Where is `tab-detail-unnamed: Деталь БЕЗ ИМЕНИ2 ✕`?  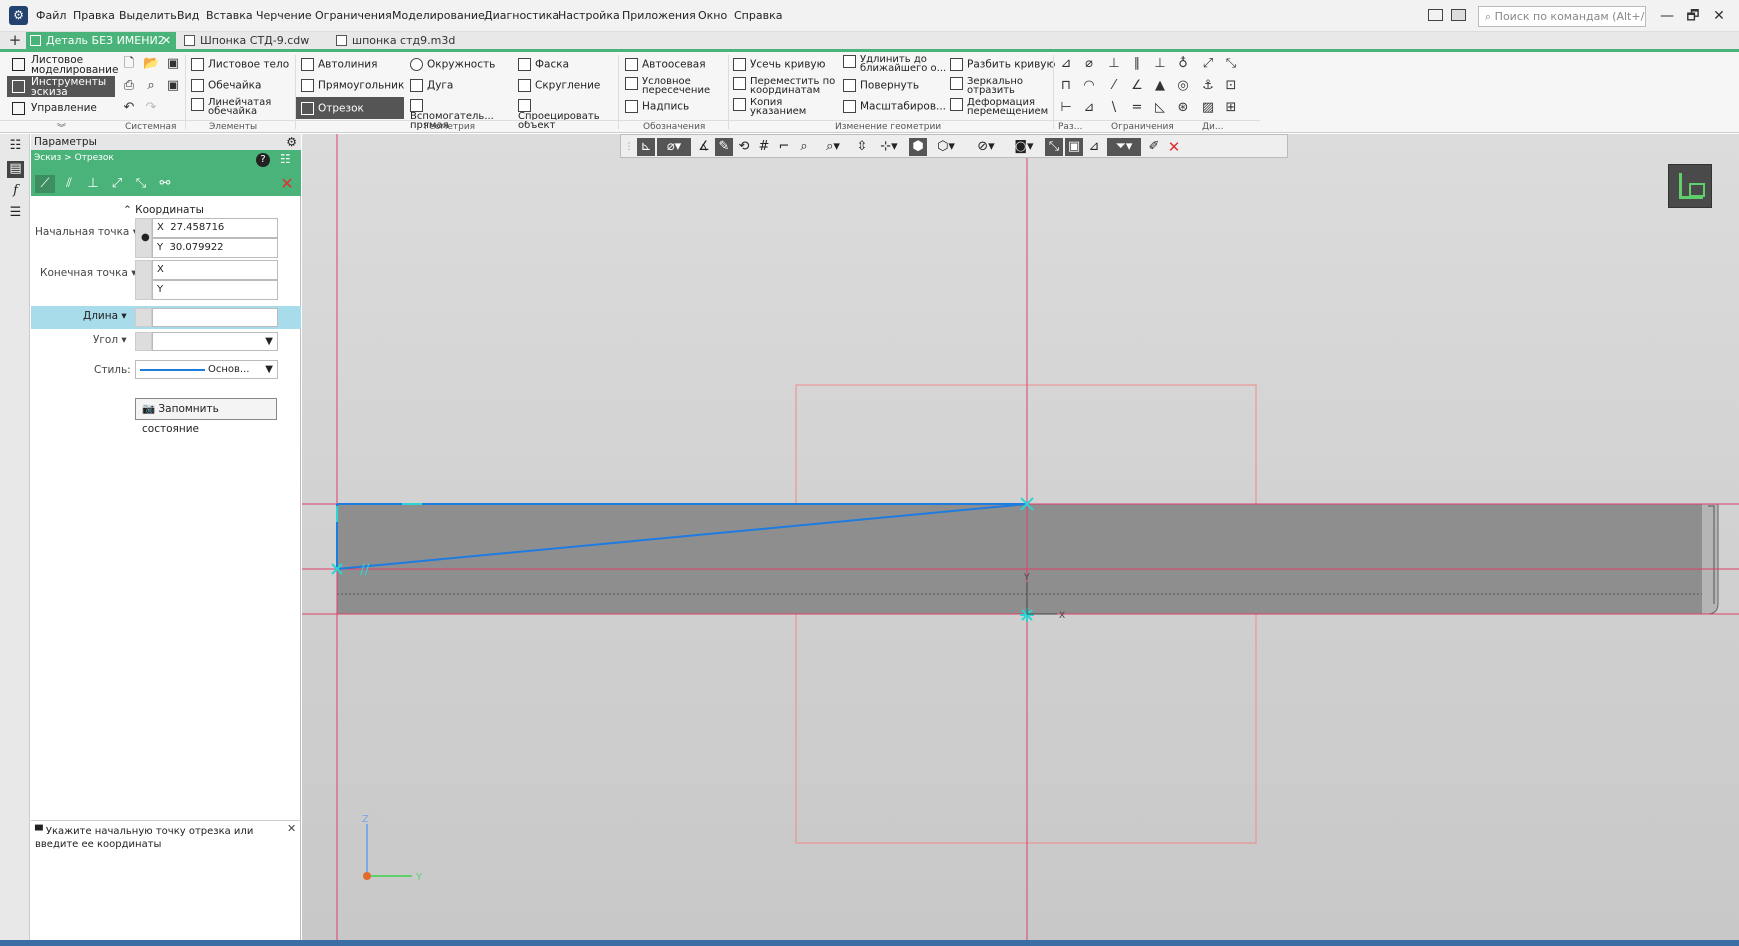
tab-detail-unnamed: Деталь БЕЗ ИМЕНИ2 ✕ is located at coordinates (101, 40).